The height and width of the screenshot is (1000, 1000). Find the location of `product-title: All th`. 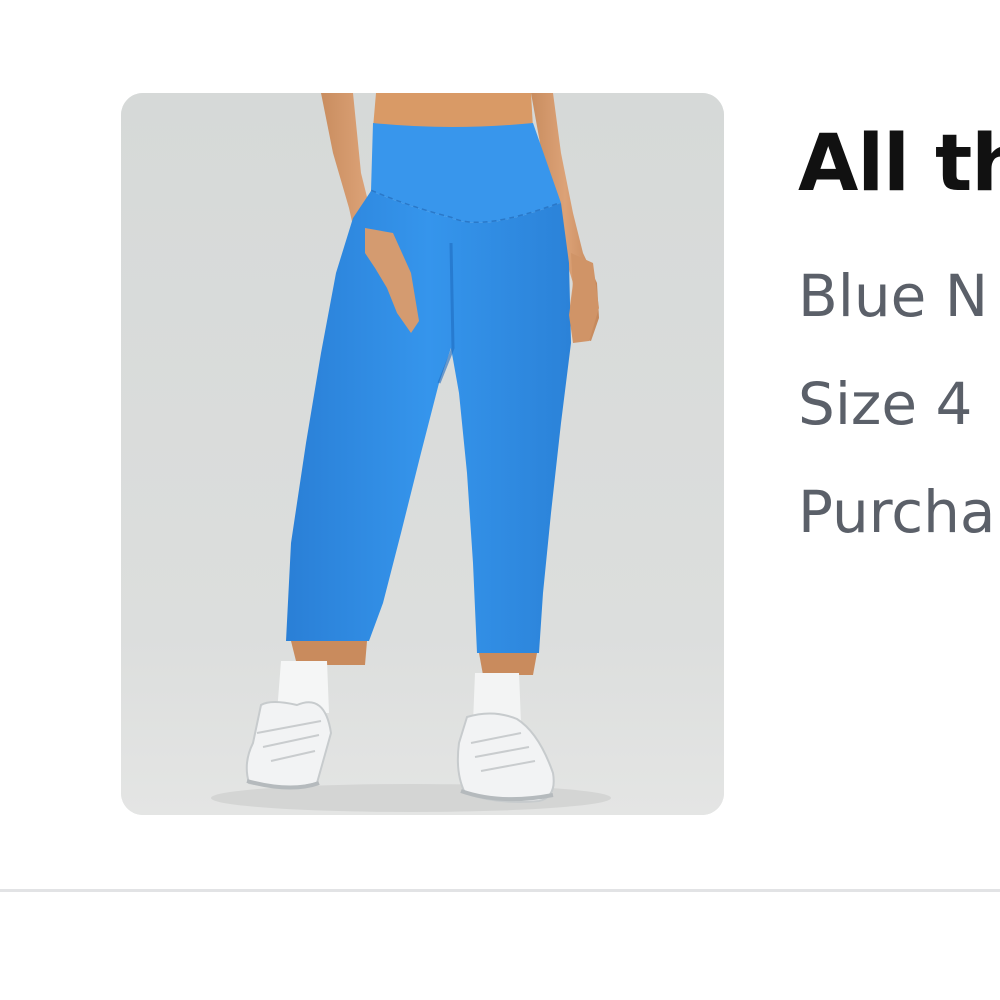

product-title: All th is located at coordinates (899, 164).